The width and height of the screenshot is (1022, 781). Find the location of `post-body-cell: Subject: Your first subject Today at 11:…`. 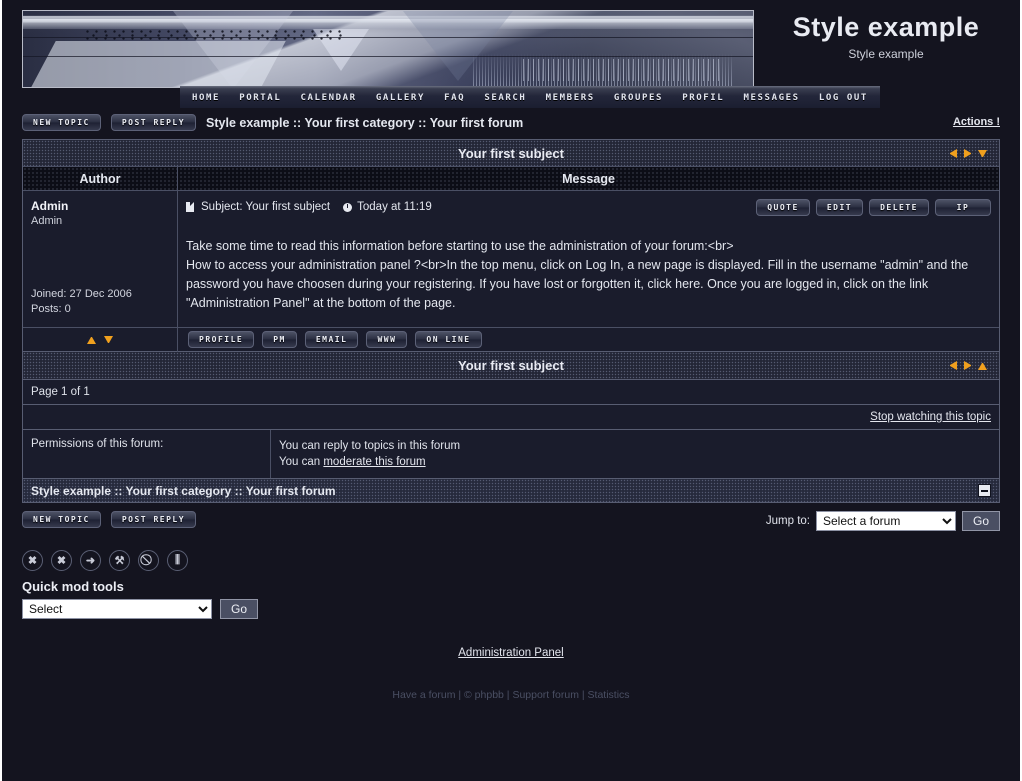

post-body-cell: Subject: Your first subject Today at 11:… is located at coordinates (588, 259).